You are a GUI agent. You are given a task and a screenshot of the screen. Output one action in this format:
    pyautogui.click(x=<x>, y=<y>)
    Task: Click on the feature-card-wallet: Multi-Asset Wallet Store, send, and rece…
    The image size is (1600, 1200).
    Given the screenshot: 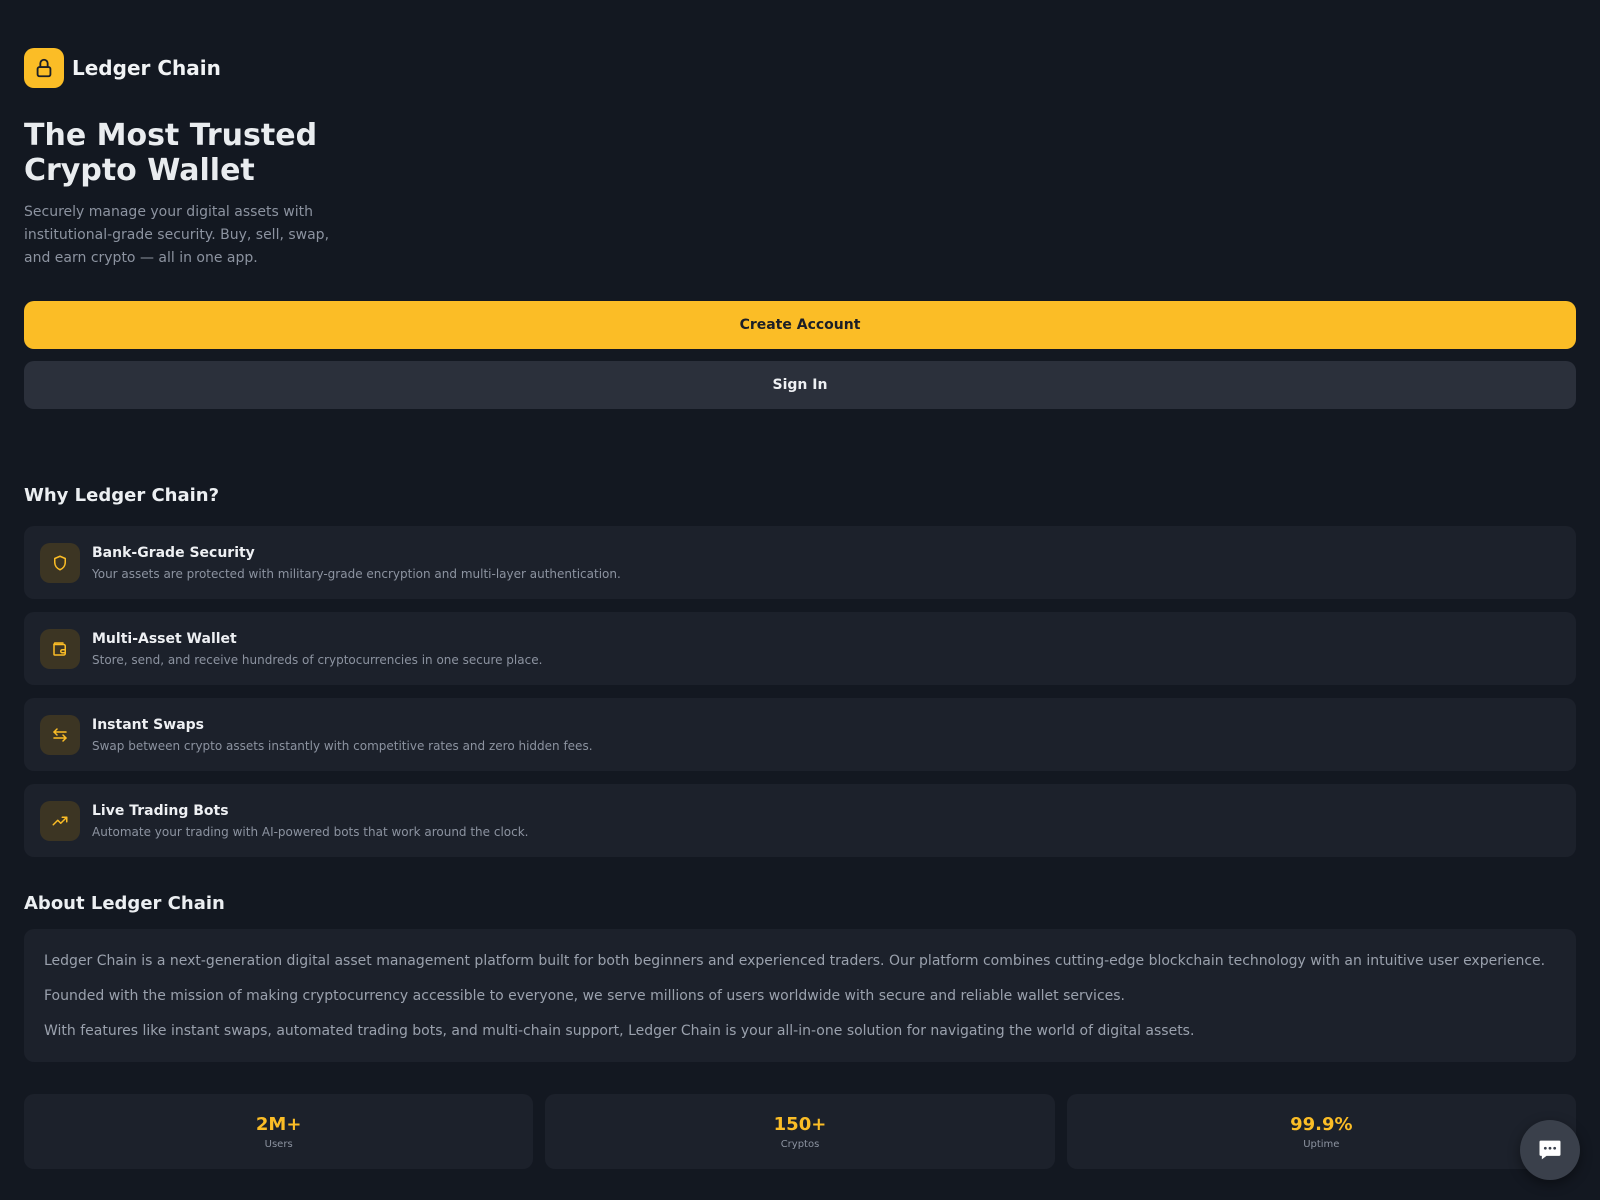 What is the action you would take?
    pyautogui.click(x=800, y=648)
    